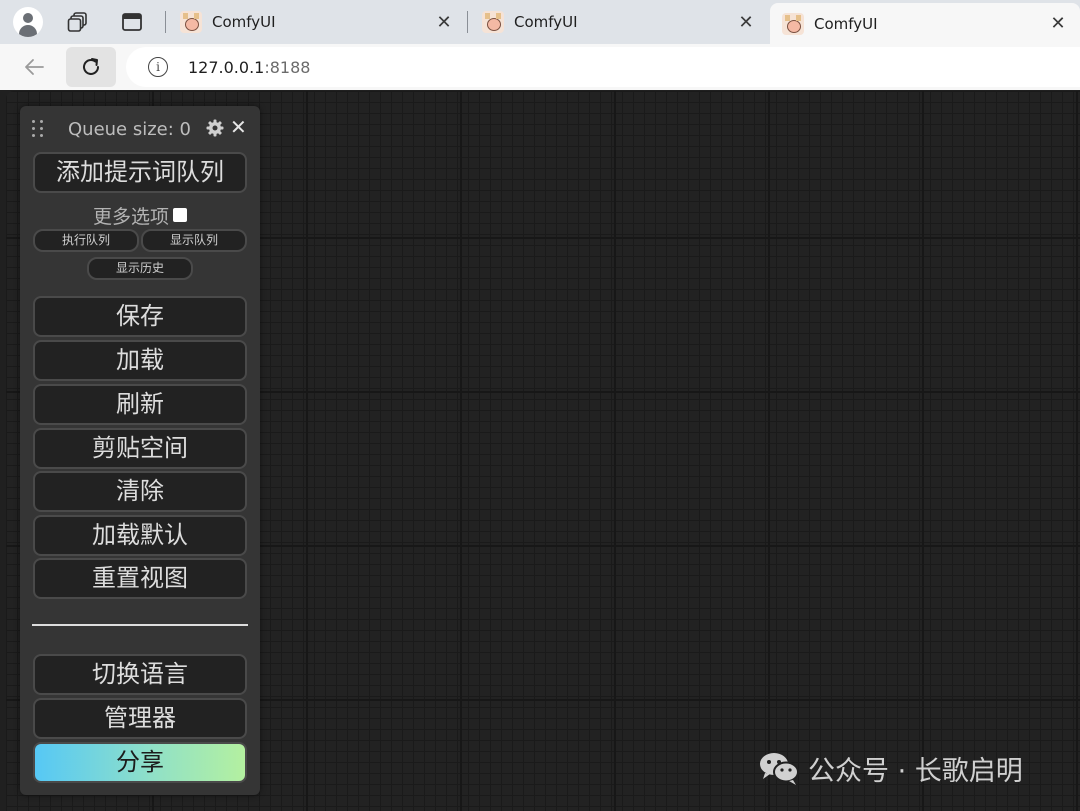 This screenshot has width=1080, height=811. Describe the element at coordinates (34, 67) in the screenshot. I see `back-arrow-icon` at that location.